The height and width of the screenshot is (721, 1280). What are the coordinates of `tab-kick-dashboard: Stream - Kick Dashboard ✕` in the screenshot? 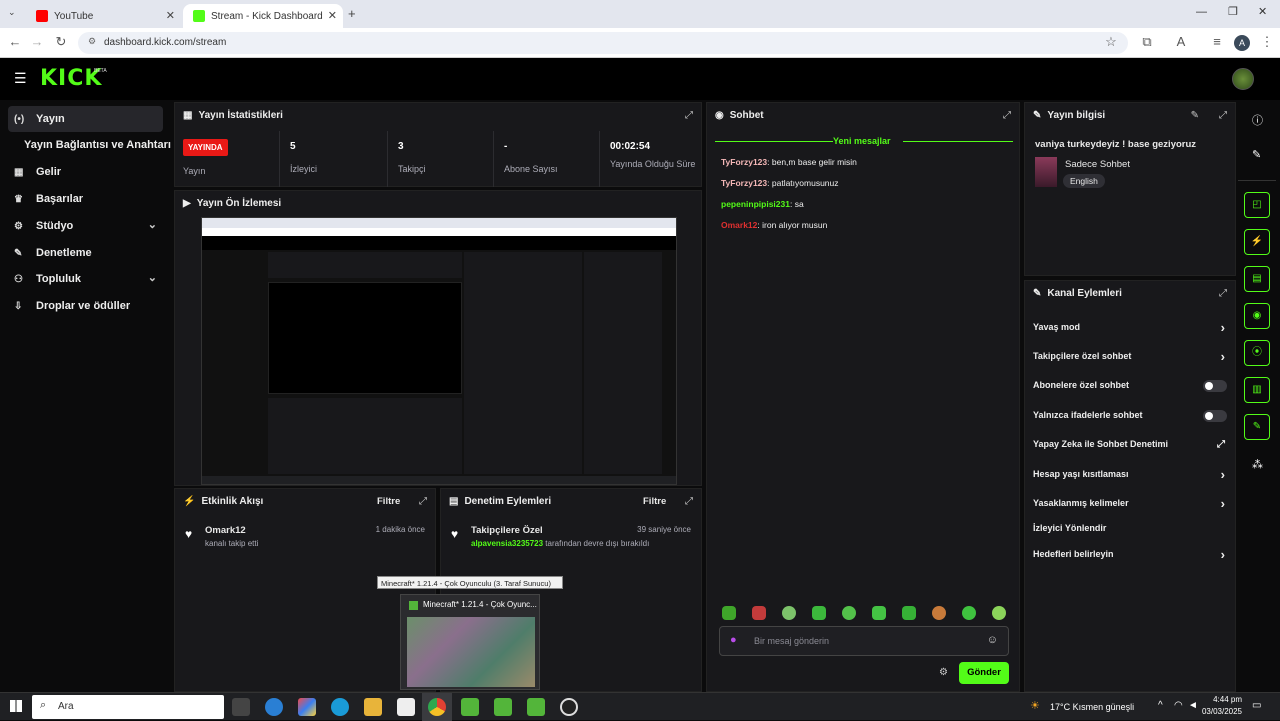 It's located at (263, 16).